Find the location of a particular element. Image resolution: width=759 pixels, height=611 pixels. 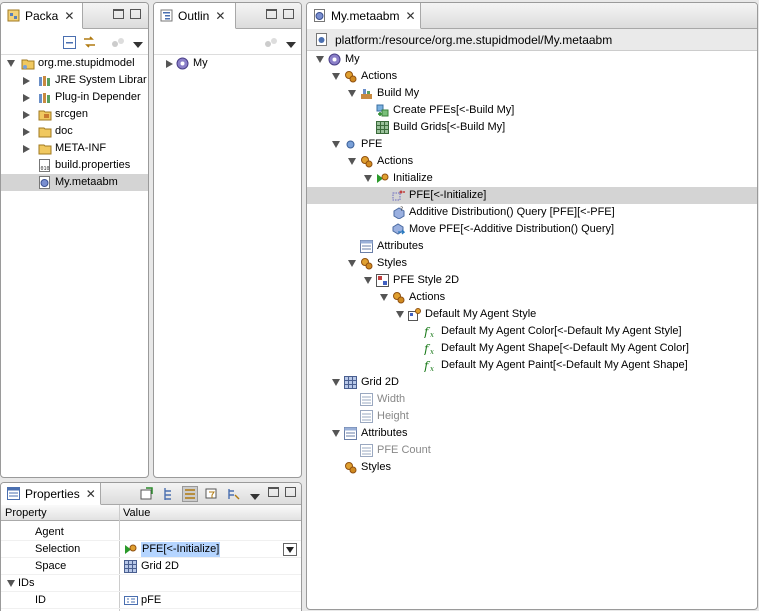

property-row-agent: Agent is located at coordinates (151, 532).